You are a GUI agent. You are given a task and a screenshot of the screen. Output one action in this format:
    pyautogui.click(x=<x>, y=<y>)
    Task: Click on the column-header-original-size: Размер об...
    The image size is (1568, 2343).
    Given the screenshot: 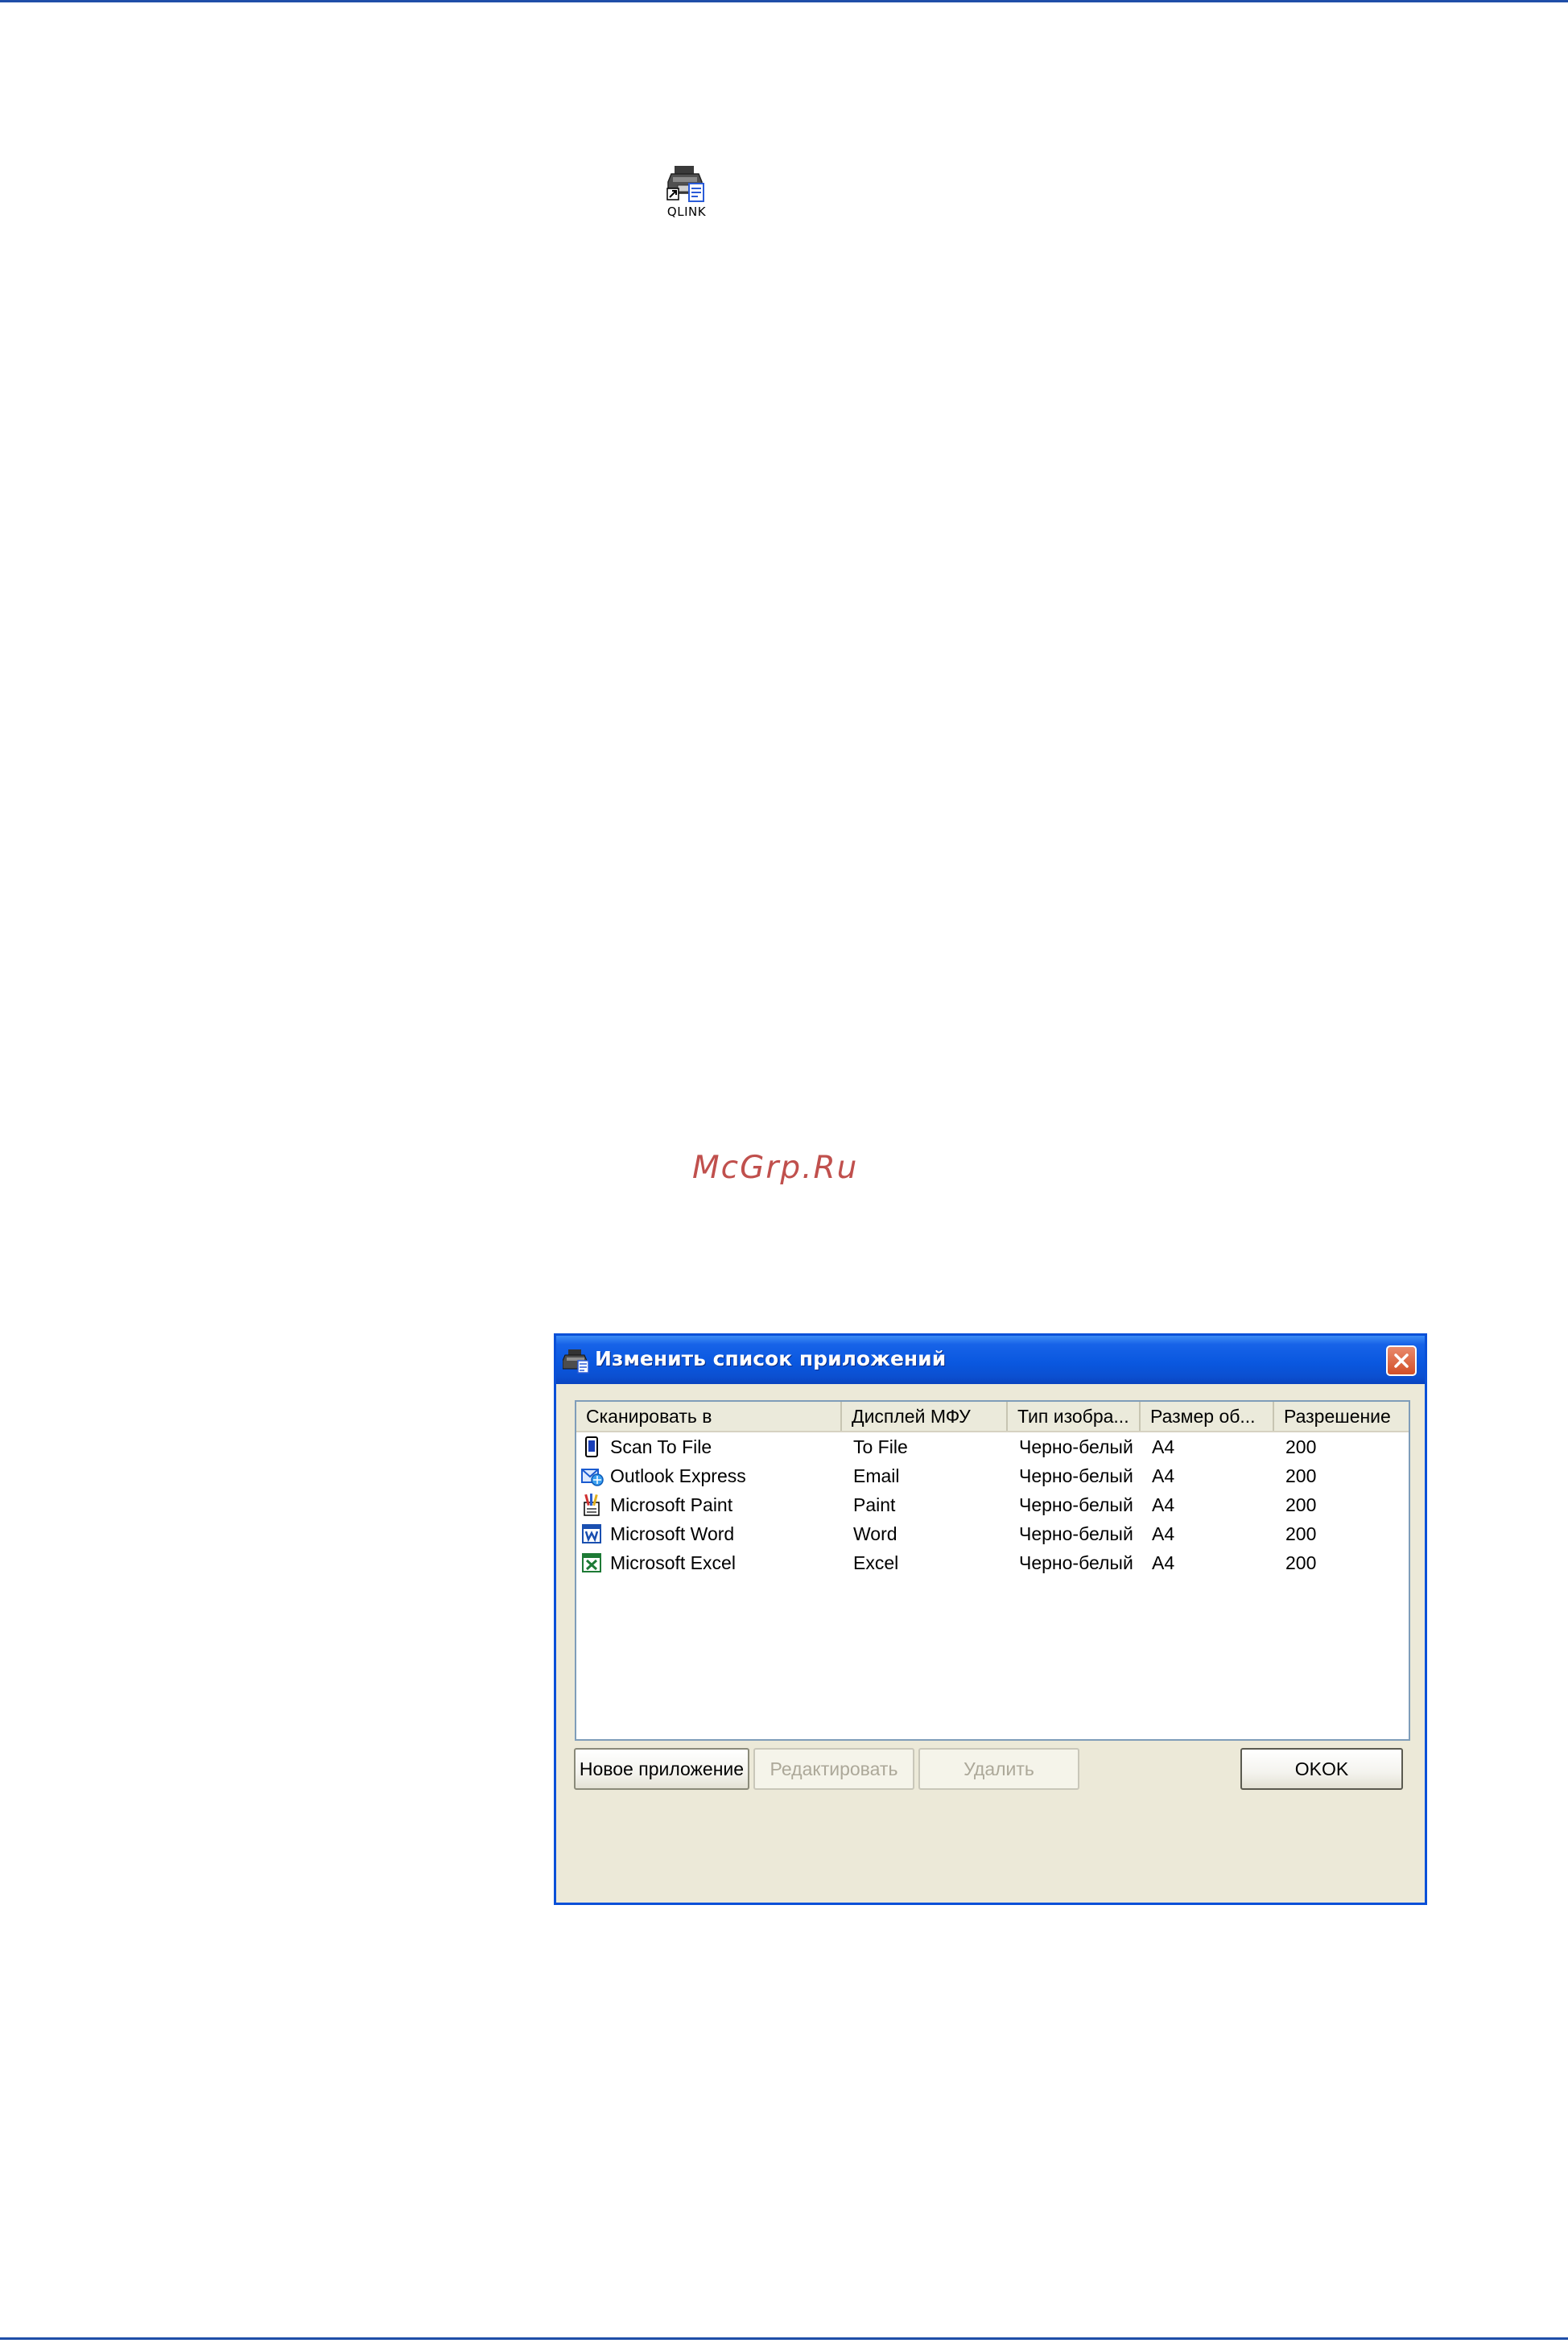 What is the action you would take?
    pyautogui.click(x=1207, y=1416)
    